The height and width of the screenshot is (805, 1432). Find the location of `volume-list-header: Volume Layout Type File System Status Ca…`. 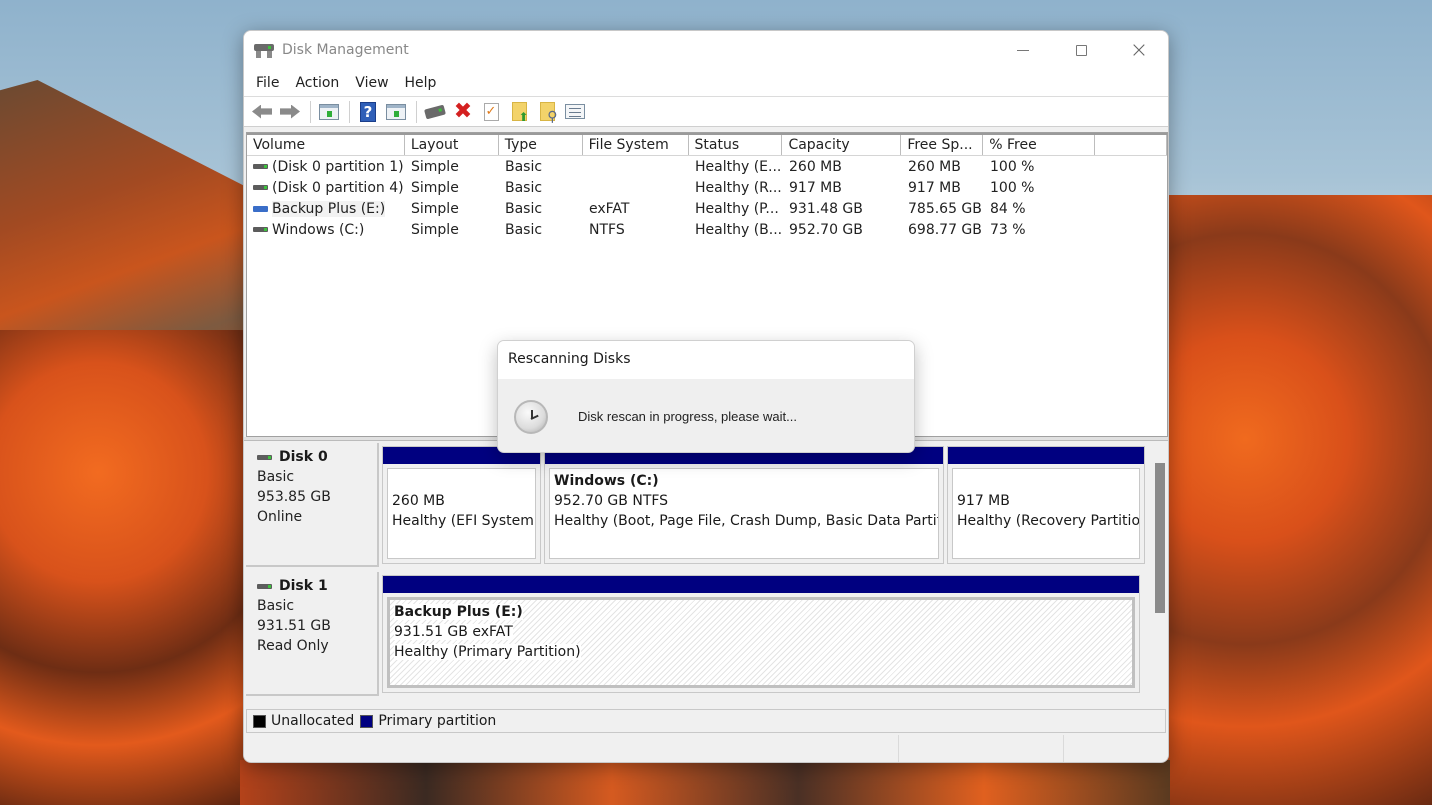

volume-list-header: Volume Layout Type File System Status Ca… is located at coordinates (707, 144).